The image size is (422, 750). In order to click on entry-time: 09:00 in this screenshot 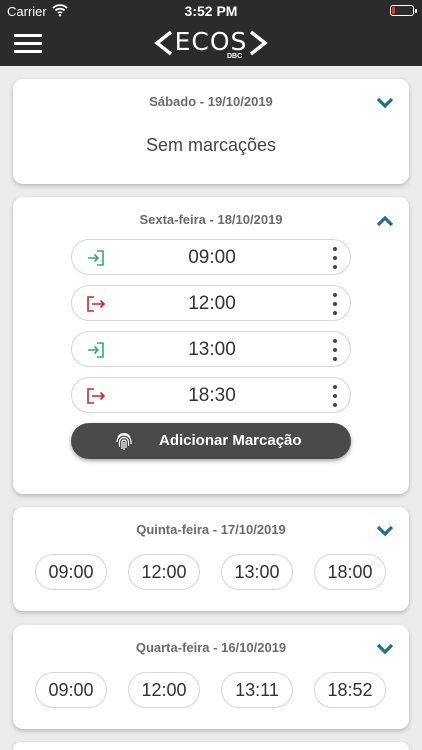, I will do `click(212, 257)`.